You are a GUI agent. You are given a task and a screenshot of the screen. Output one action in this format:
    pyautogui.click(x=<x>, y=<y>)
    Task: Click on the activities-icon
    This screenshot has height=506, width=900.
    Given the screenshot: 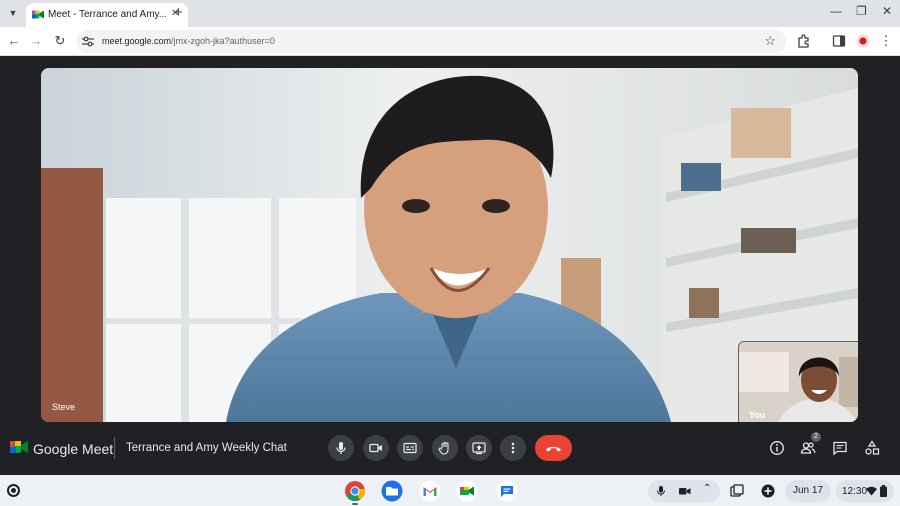 What is the action you would take?
    pyautogui.click(x=872, y=448)
    